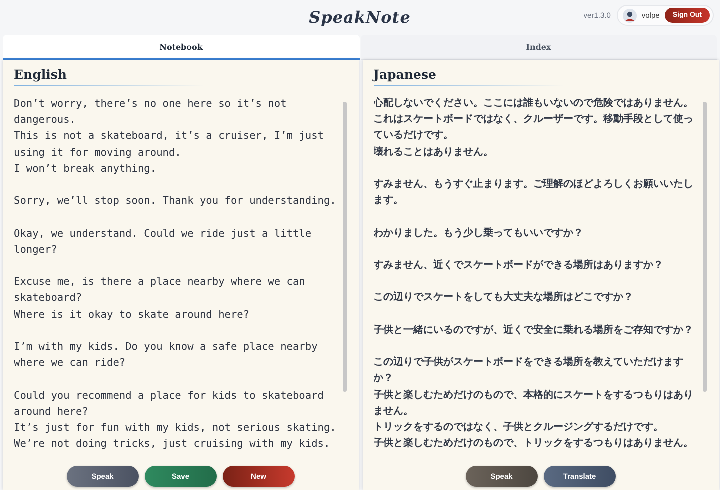  I want to click on text-line: 子供と楽しむためだけのもので、本格的にスケートをするつもりはありません。, so click(534, 403).